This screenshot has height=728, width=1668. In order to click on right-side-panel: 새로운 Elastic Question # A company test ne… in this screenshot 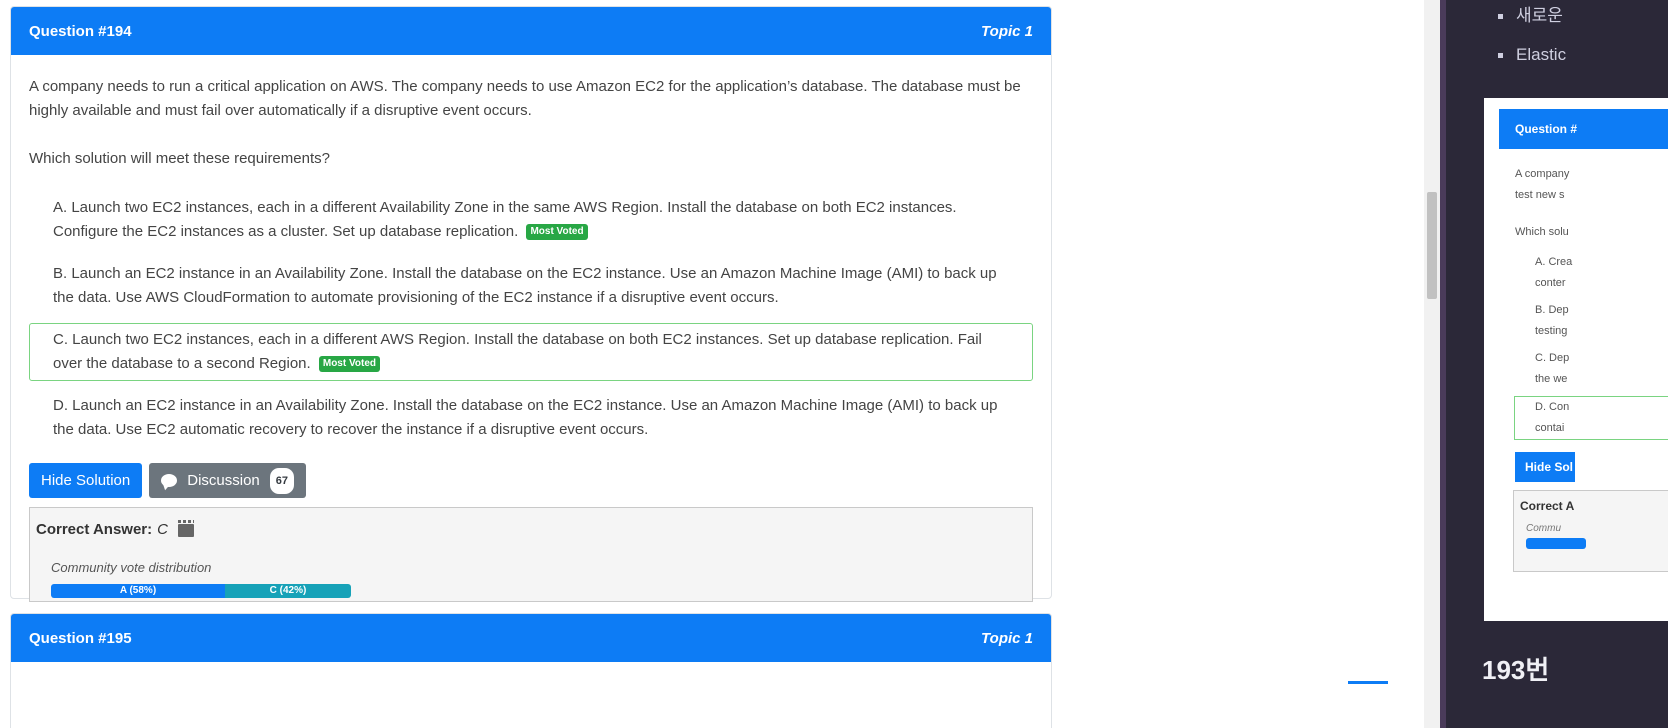, I will do `click(1554, 364)`.